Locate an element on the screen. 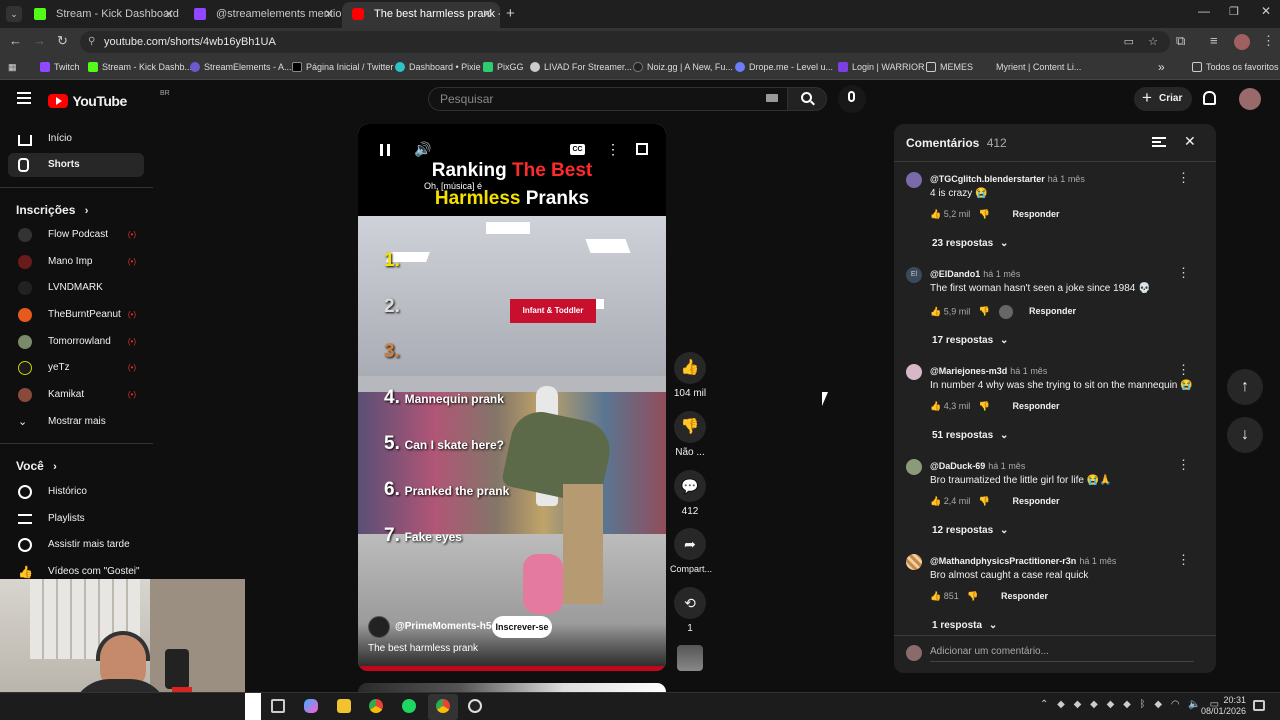 This screenshot has height=720, width=1280. remix-button: ⟲ 1 is located at coordinates (690, 610).